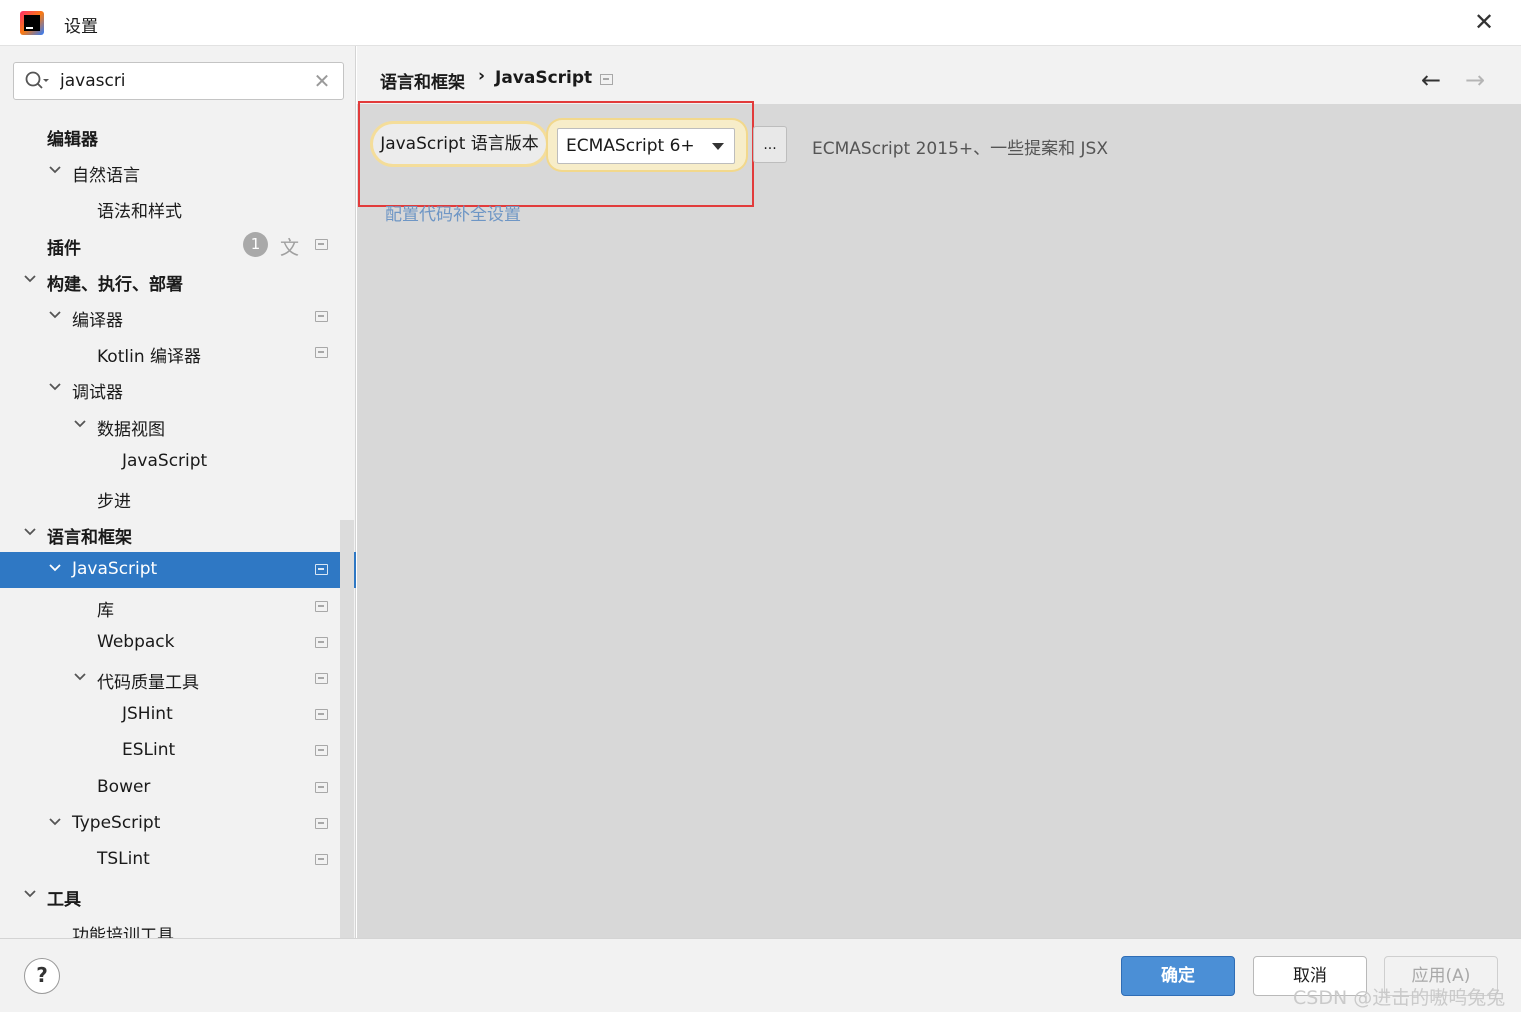  Describe the element at coordinates (149, 750) in the screenshot. I see `tree-item-label: ESLint` at that location.